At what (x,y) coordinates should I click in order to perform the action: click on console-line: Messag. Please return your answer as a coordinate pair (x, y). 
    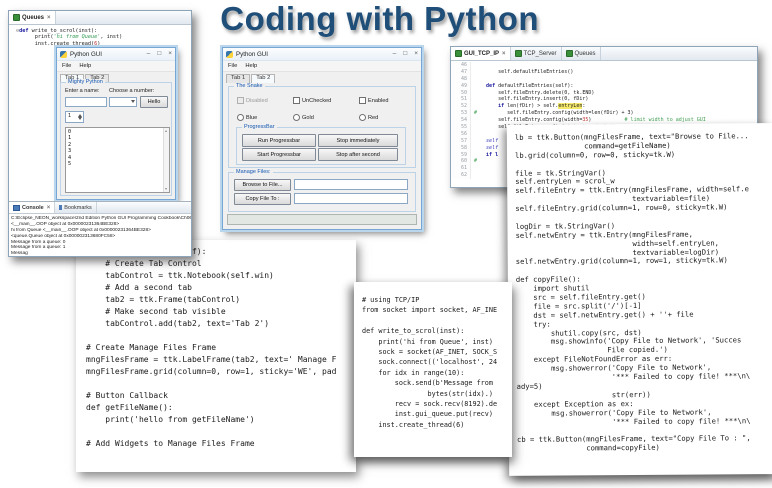
    Looking at the image, I should click on (19, 254).